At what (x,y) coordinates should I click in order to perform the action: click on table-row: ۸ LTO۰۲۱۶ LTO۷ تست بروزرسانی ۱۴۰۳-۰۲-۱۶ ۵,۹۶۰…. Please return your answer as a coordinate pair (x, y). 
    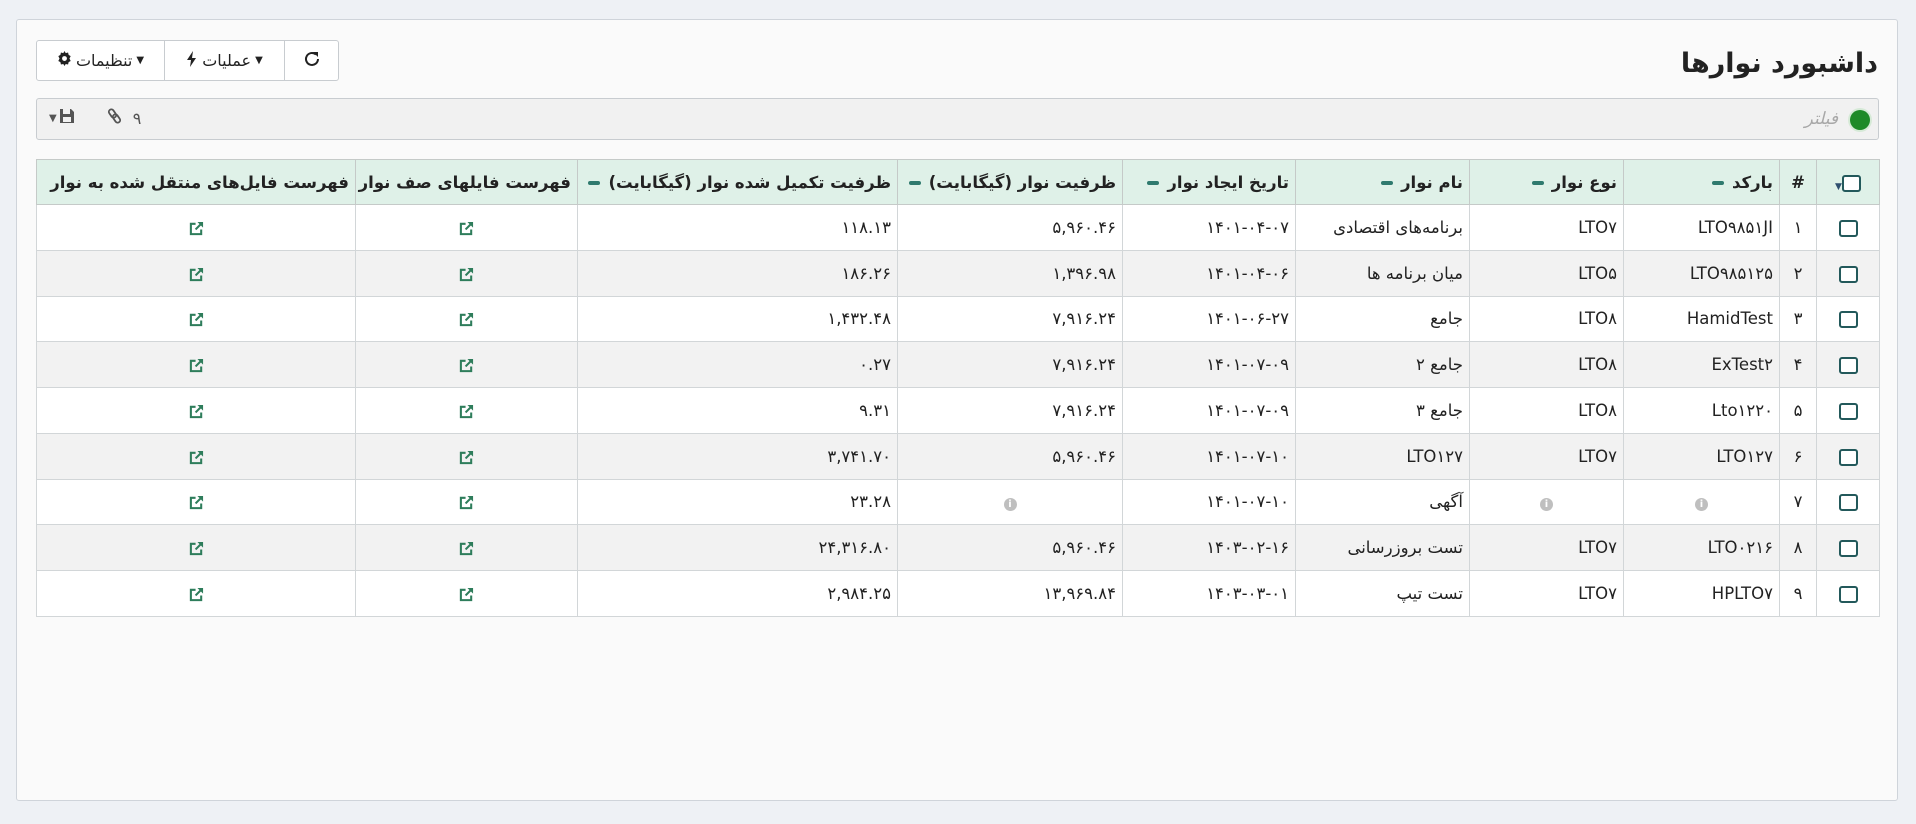
    Looking at the image, I should click on (958, 547).